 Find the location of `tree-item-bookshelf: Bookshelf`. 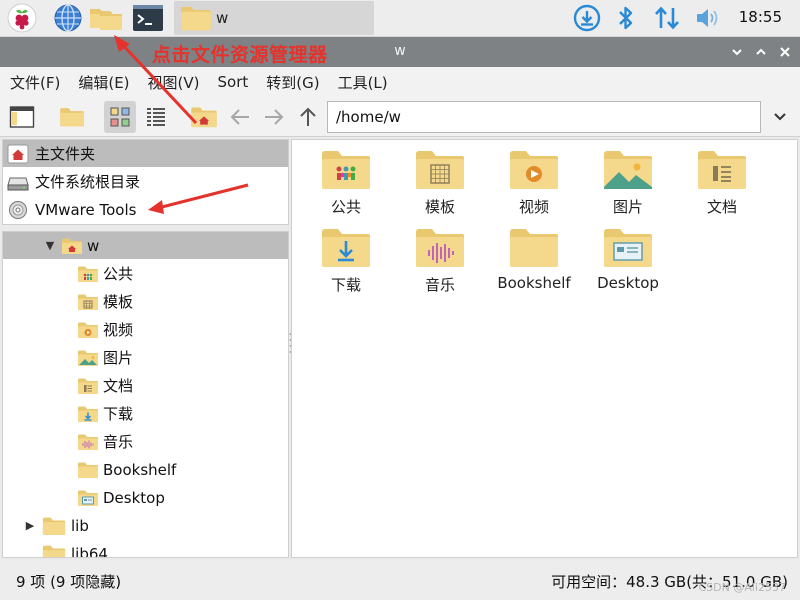

tree-item-bookshelf: Bookshelf is located at coordinates (126, 469).